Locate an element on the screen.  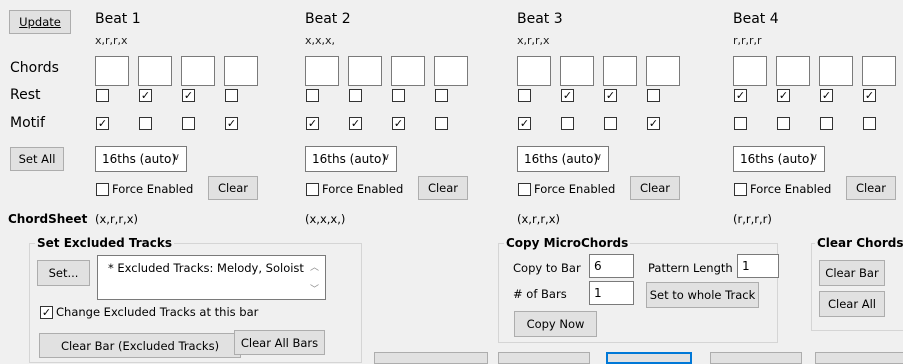
change-excluded-checkbox: ✓ is located at coordinates (46, 312).